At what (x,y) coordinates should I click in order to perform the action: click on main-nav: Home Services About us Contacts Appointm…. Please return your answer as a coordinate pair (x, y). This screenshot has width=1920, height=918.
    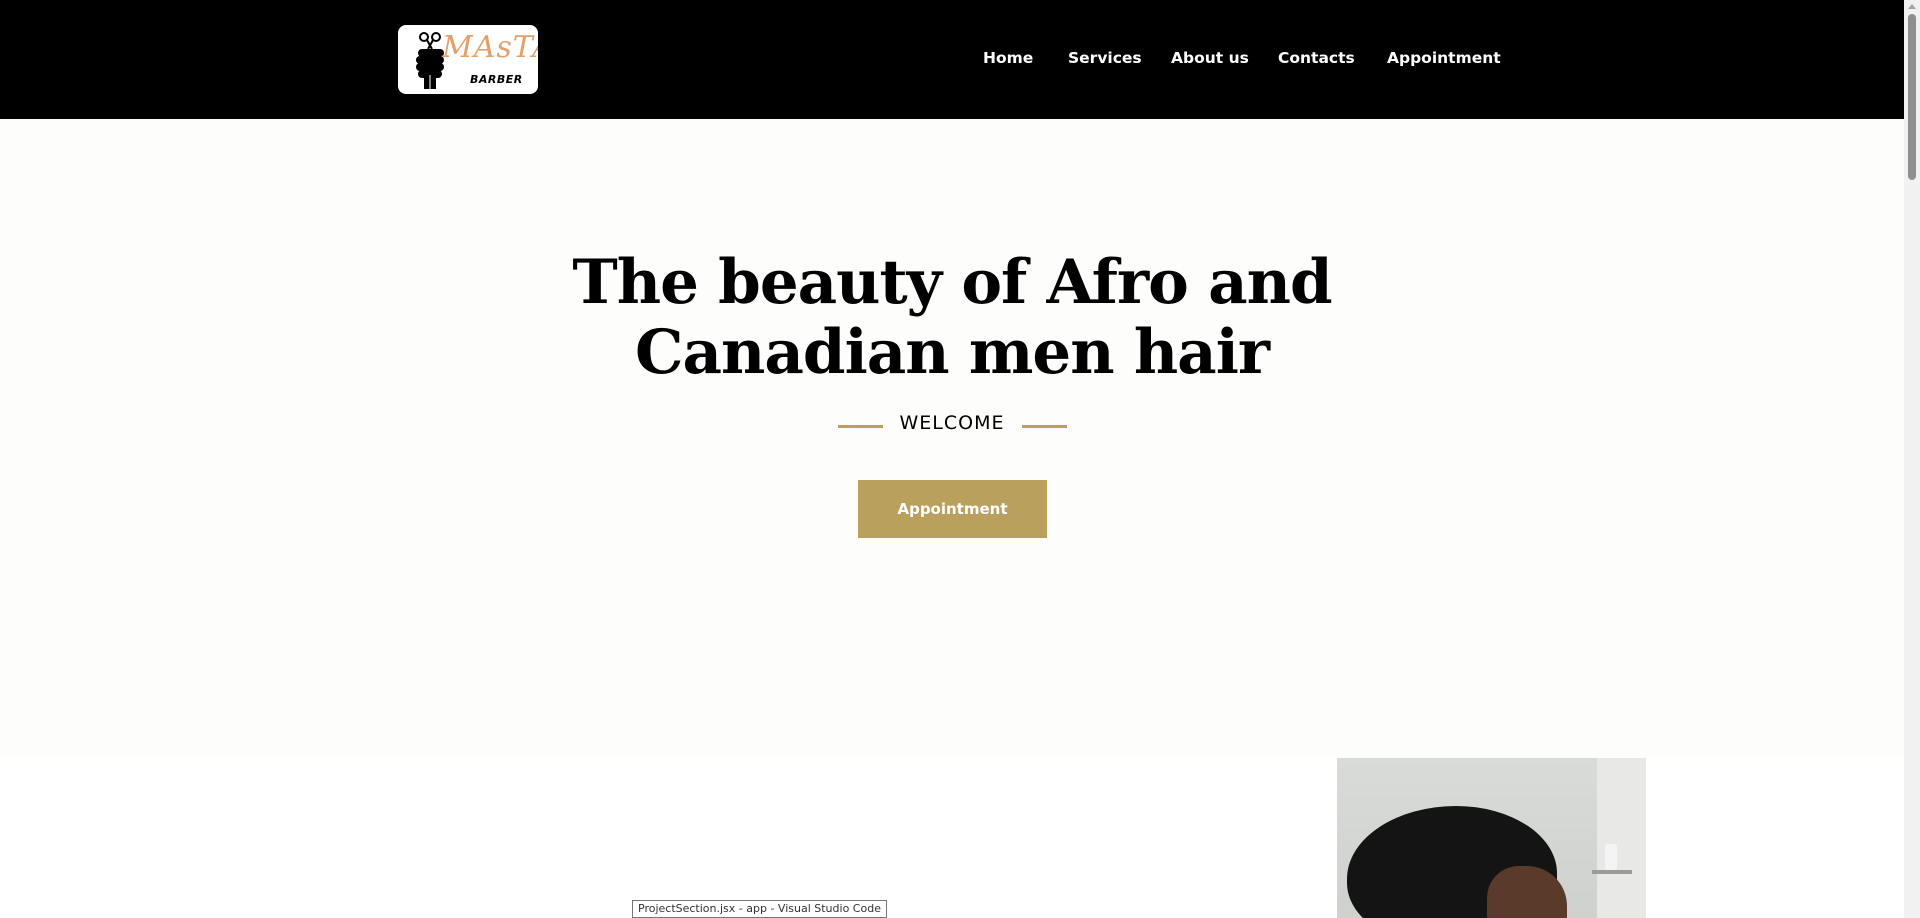
    Looking at the image, I should click on (952, 61).